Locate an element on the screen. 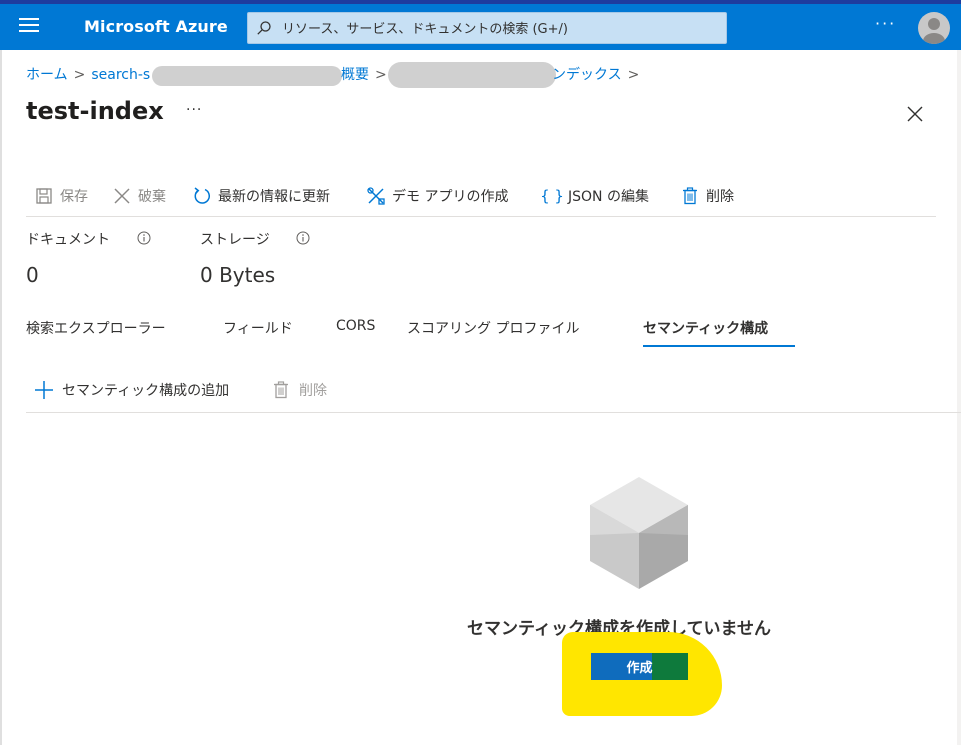  blade-edge is located at coordinates (1, 397).